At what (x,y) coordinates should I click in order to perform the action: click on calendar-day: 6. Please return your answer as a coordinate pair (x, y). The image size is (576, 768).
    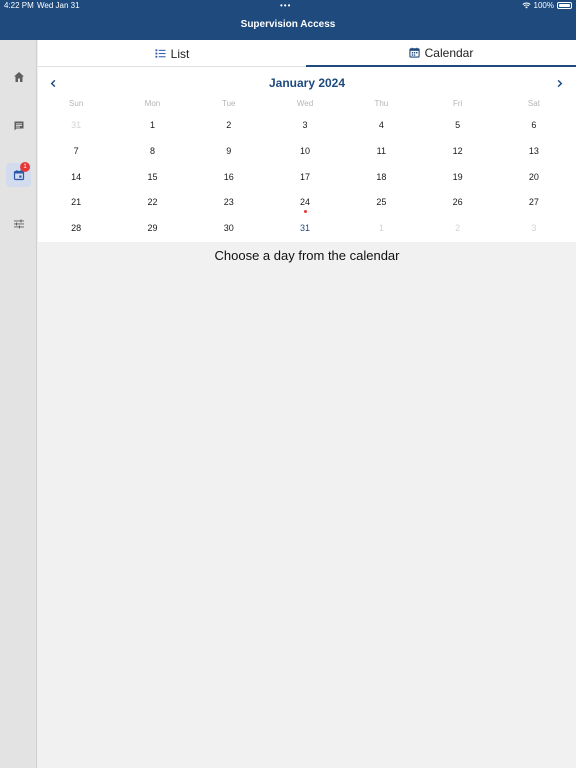
    Looking at the image, I should click on (534, 126).